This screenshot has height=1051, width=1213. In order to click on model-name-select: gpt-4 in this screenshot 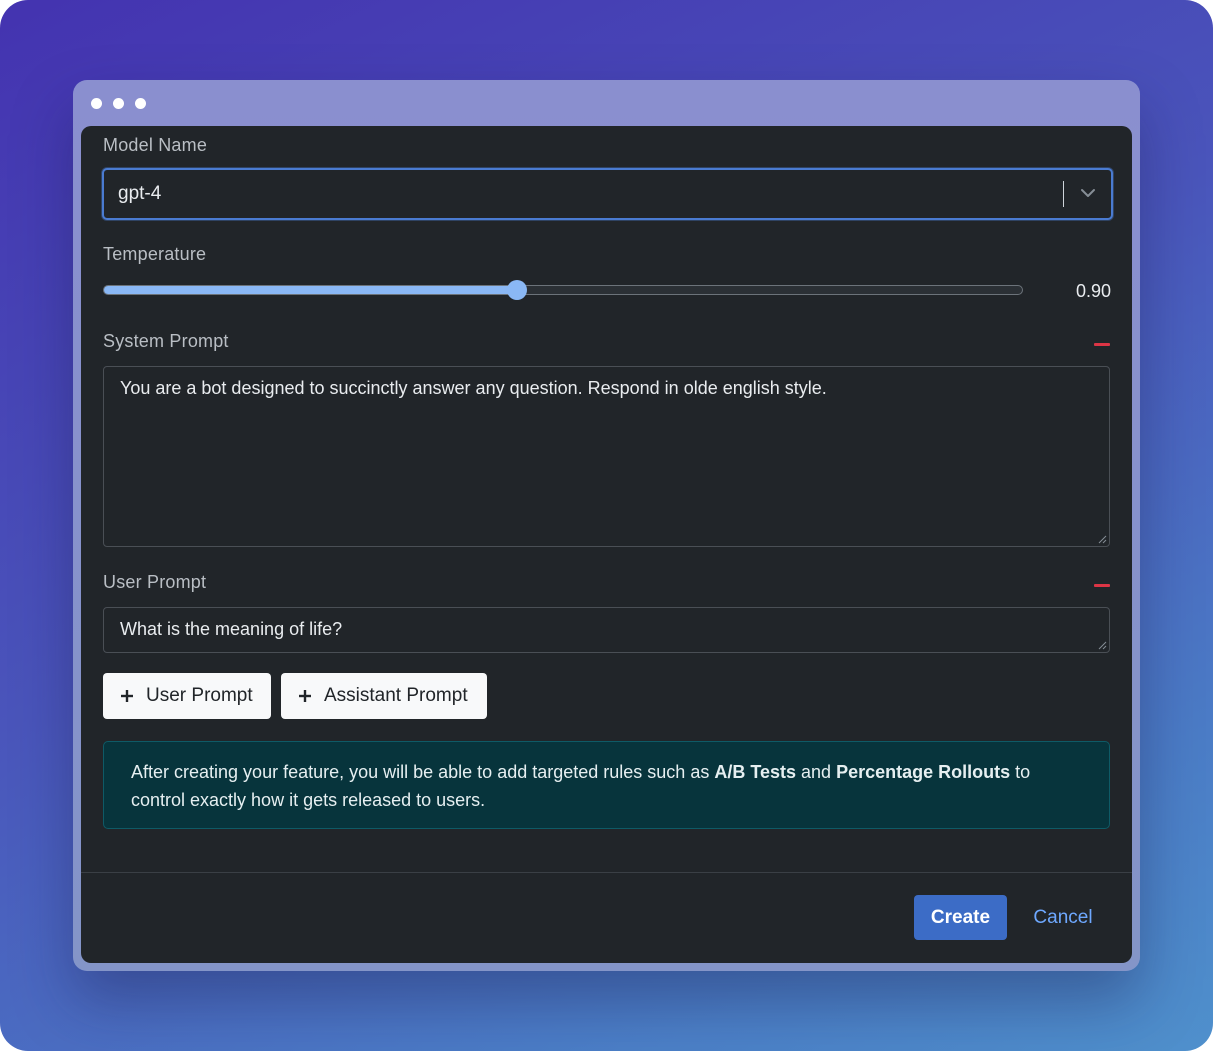, I will do `click(607, 194)`.